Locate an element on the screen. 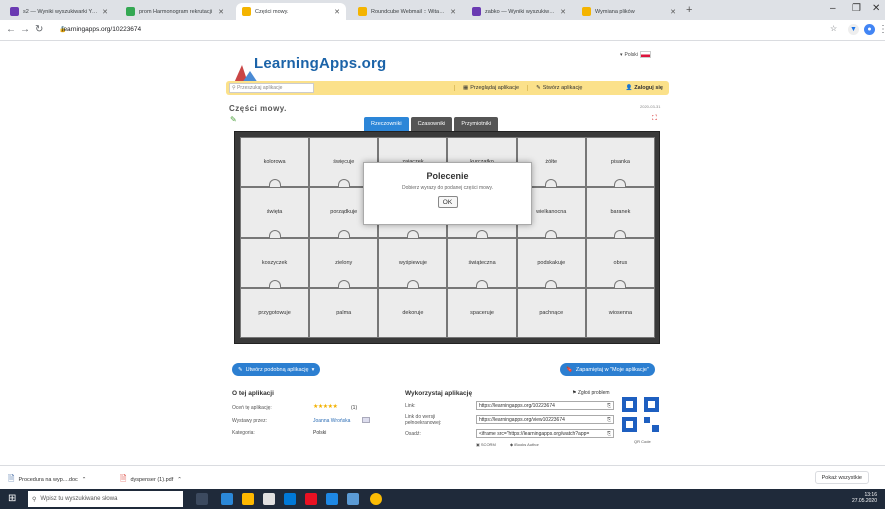  scorm-link: ▣ SCORM is located at coordinates (486, 444).